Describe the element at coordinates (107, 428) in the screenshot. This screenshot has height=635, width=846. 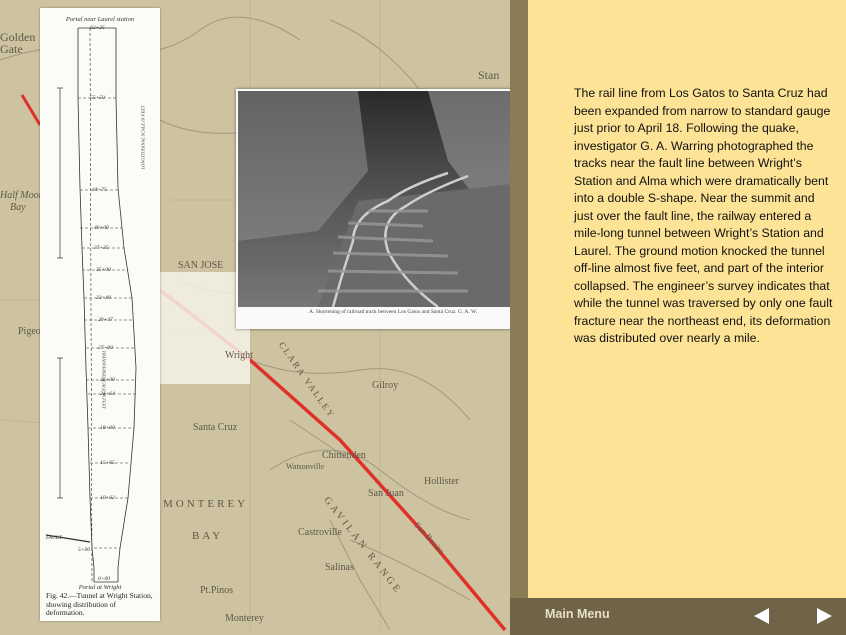
I see `station-label: 18+00` at that location.